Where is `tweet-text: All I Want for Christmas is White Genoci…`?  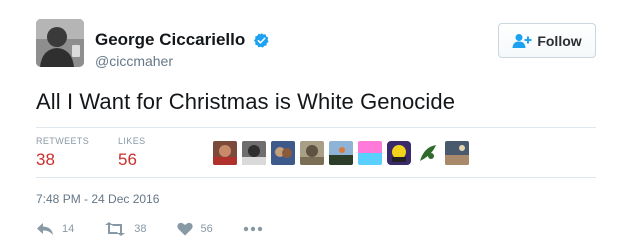
tweet-text: All I Want for Christmas is White Genoci… is located at coordinates (246, 101).